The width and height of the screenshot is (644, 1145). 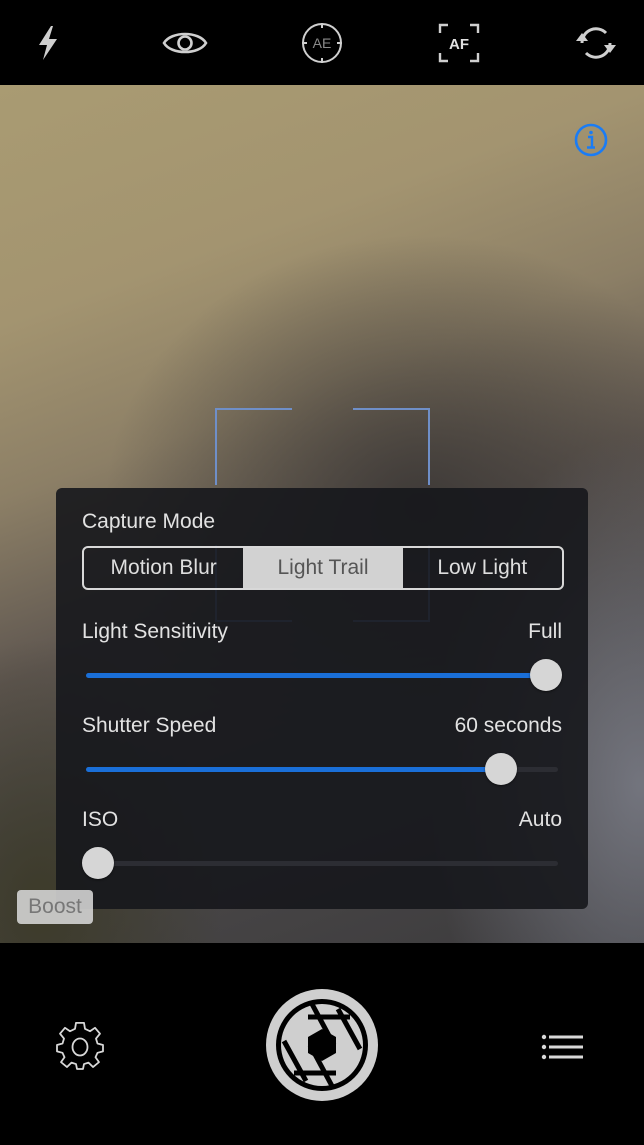 What do you see at coordinates (155, 631) in the screenshot?
I see `light-sensitivity-label: Light Sensitivity` at bounding box center [155, 631].